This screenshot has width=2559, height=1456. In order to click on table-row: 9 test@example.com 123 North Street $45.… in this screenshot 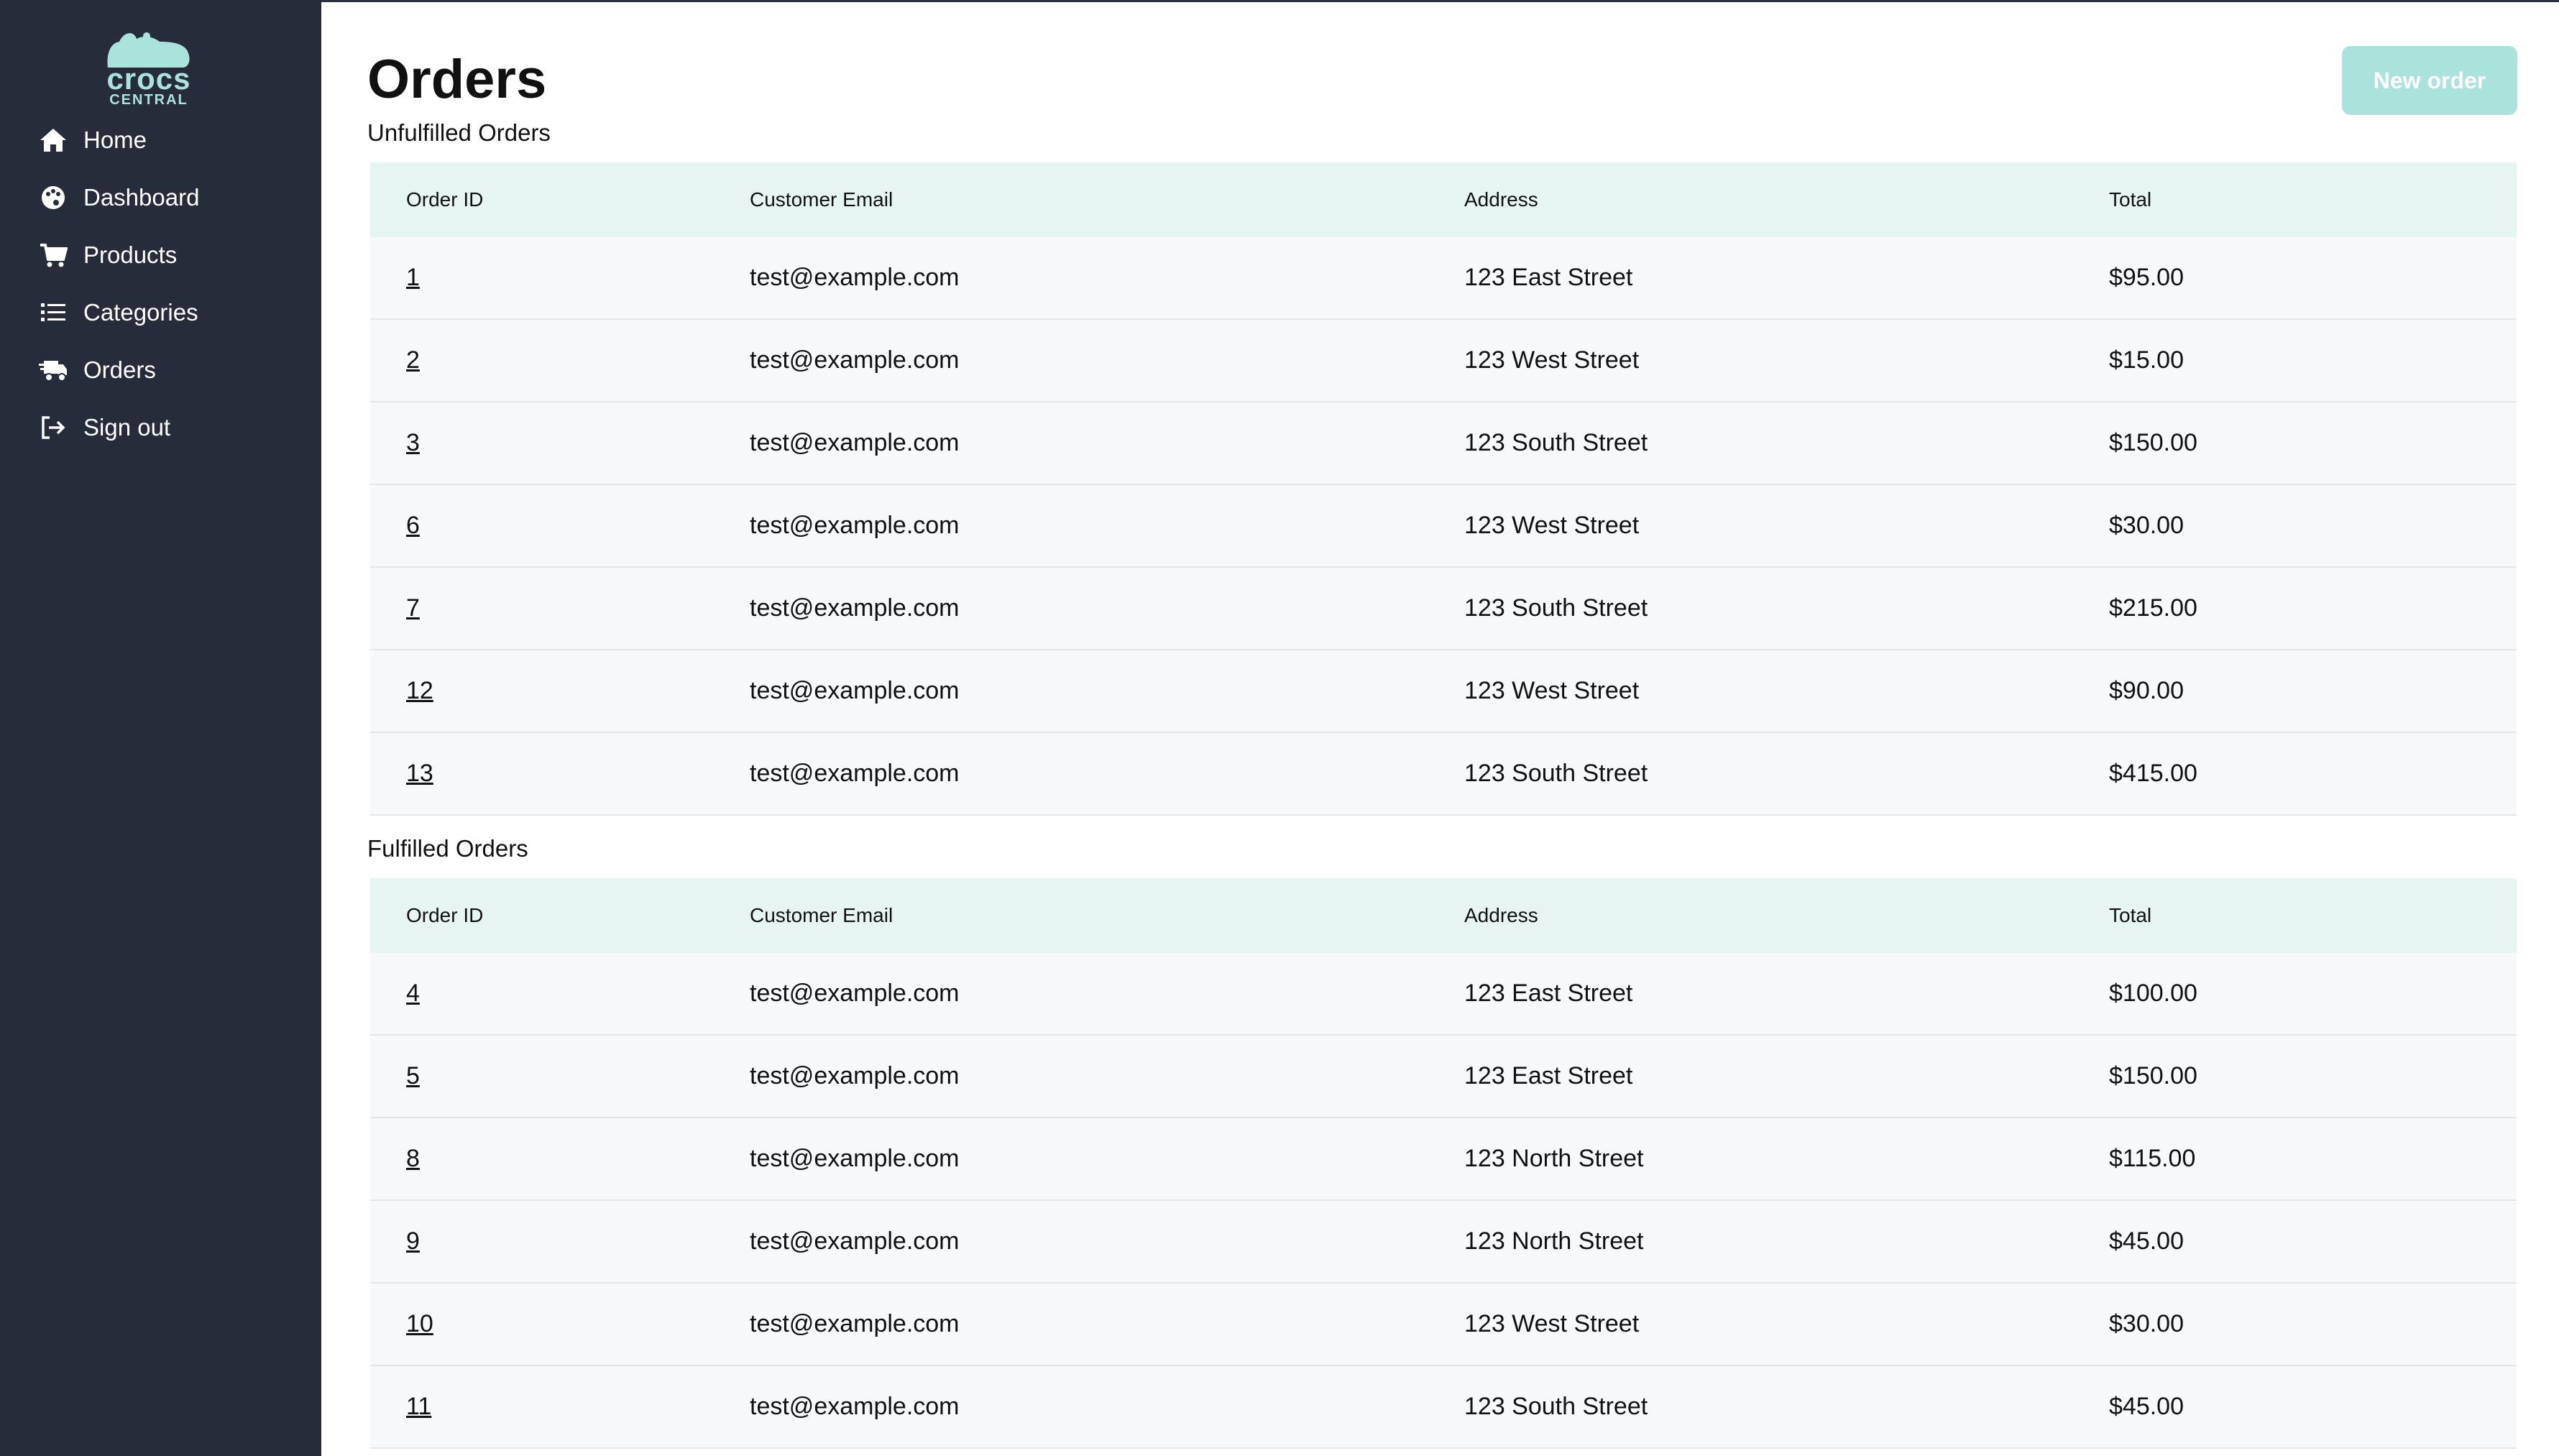, I will do `click(1443, 1242)`.